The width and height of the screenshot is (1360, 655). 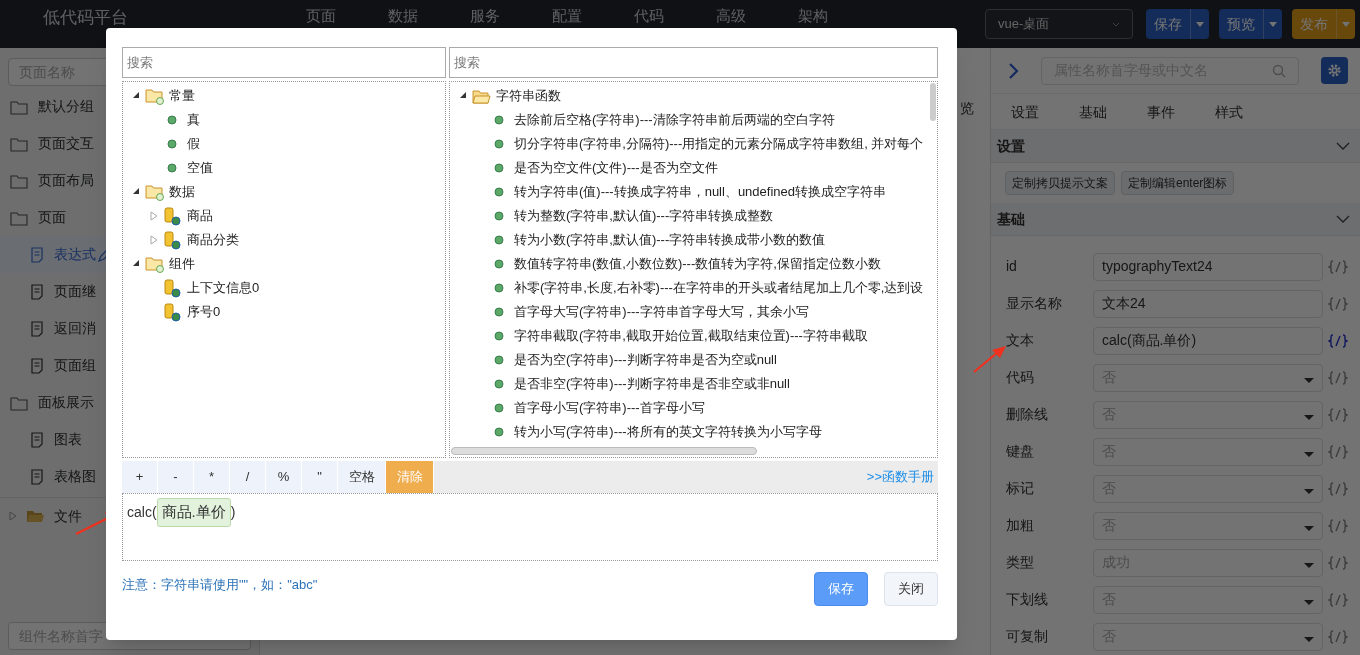 What do you see at coordinates (1027, 414) in the screenshot?
I see `field-label: 删除线` at bounding box center [1027, 414].